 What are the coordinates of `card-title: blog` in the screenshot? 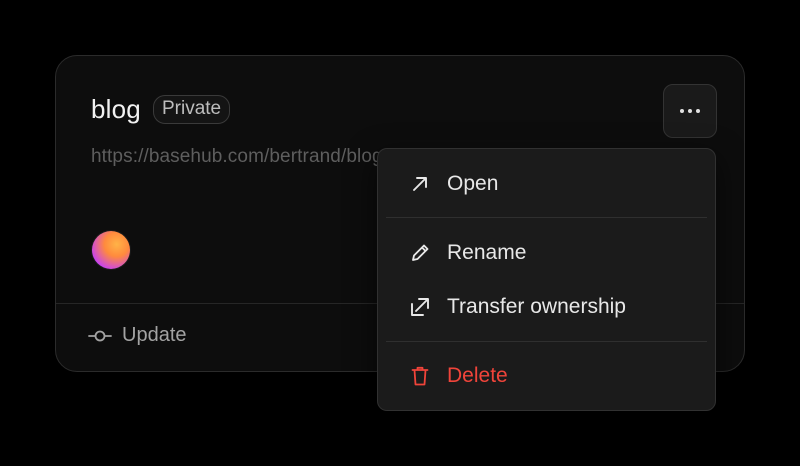 It's located at (116, 109).